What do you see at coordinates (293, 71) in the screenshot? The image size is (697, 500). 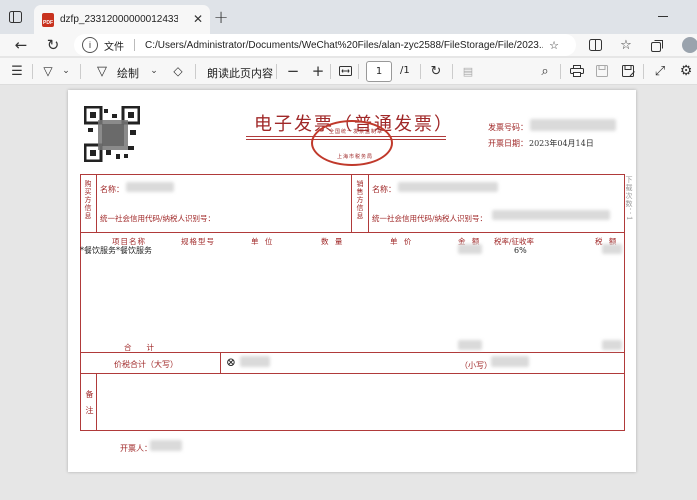 I see `minus-icon: −` at bounding box center [293, 71].